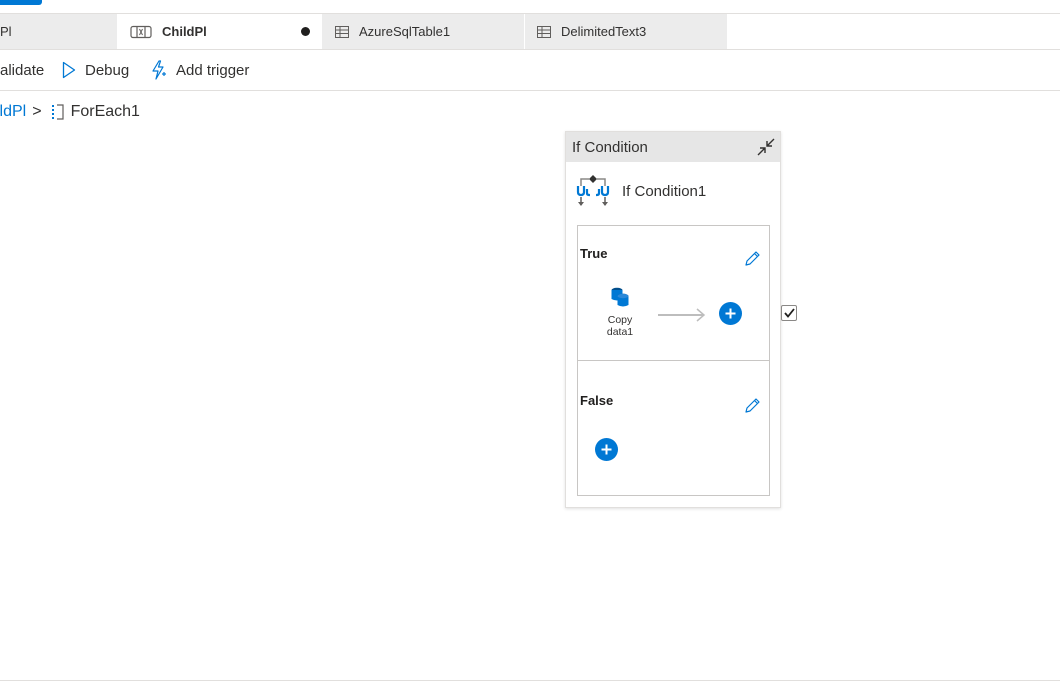 The image size is (1060, 681). What do you see at coordinates (405, 31) in the screenshot?
I see `tab-label: AzureSqlTable1` at bounding box center [405, 31].